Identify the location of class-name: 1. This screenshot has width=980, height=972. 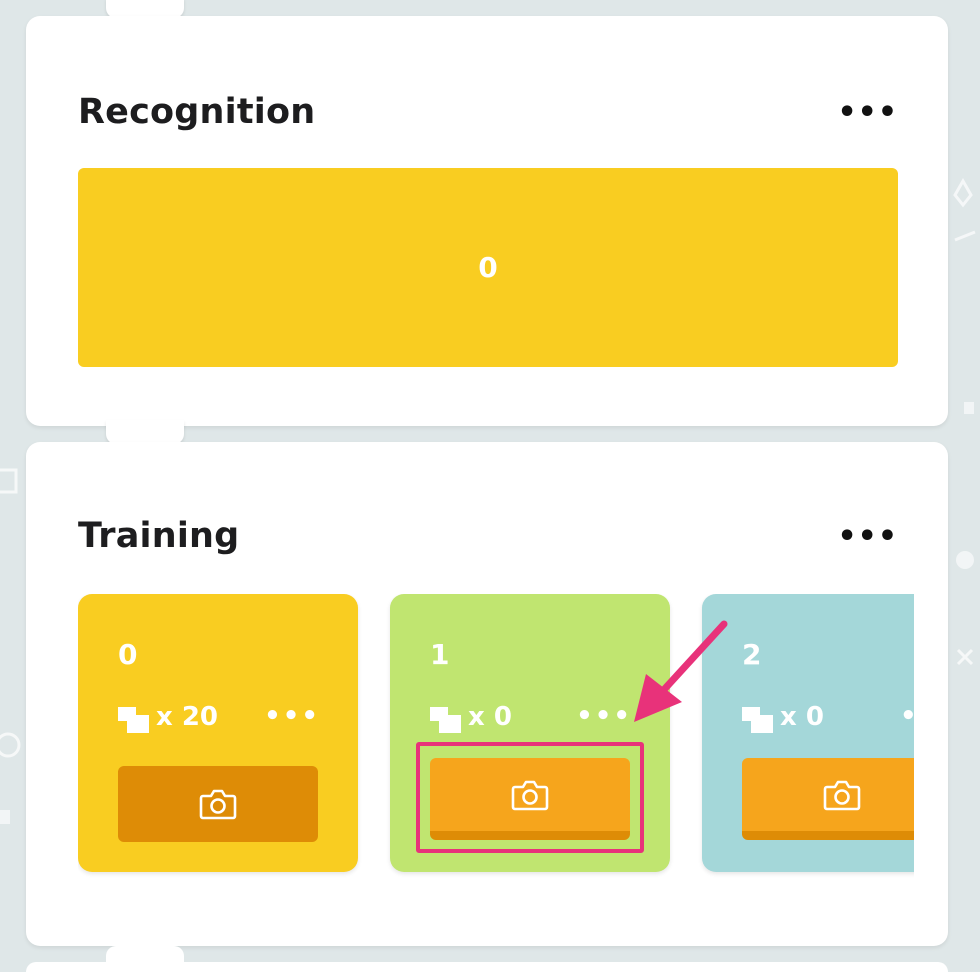
(440, 654).